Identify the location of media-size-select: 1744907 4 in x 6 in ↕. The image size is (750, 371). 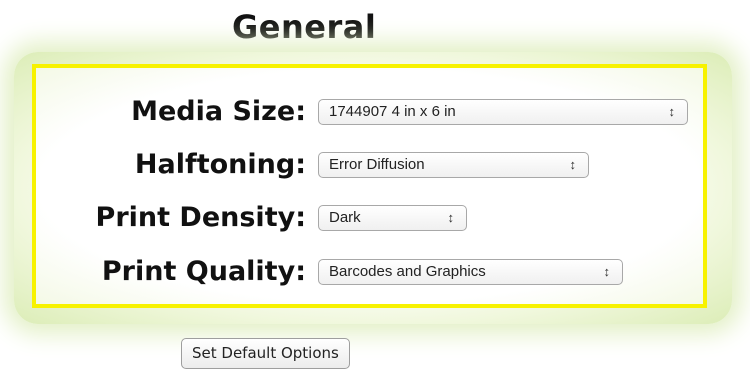
(503, 112).